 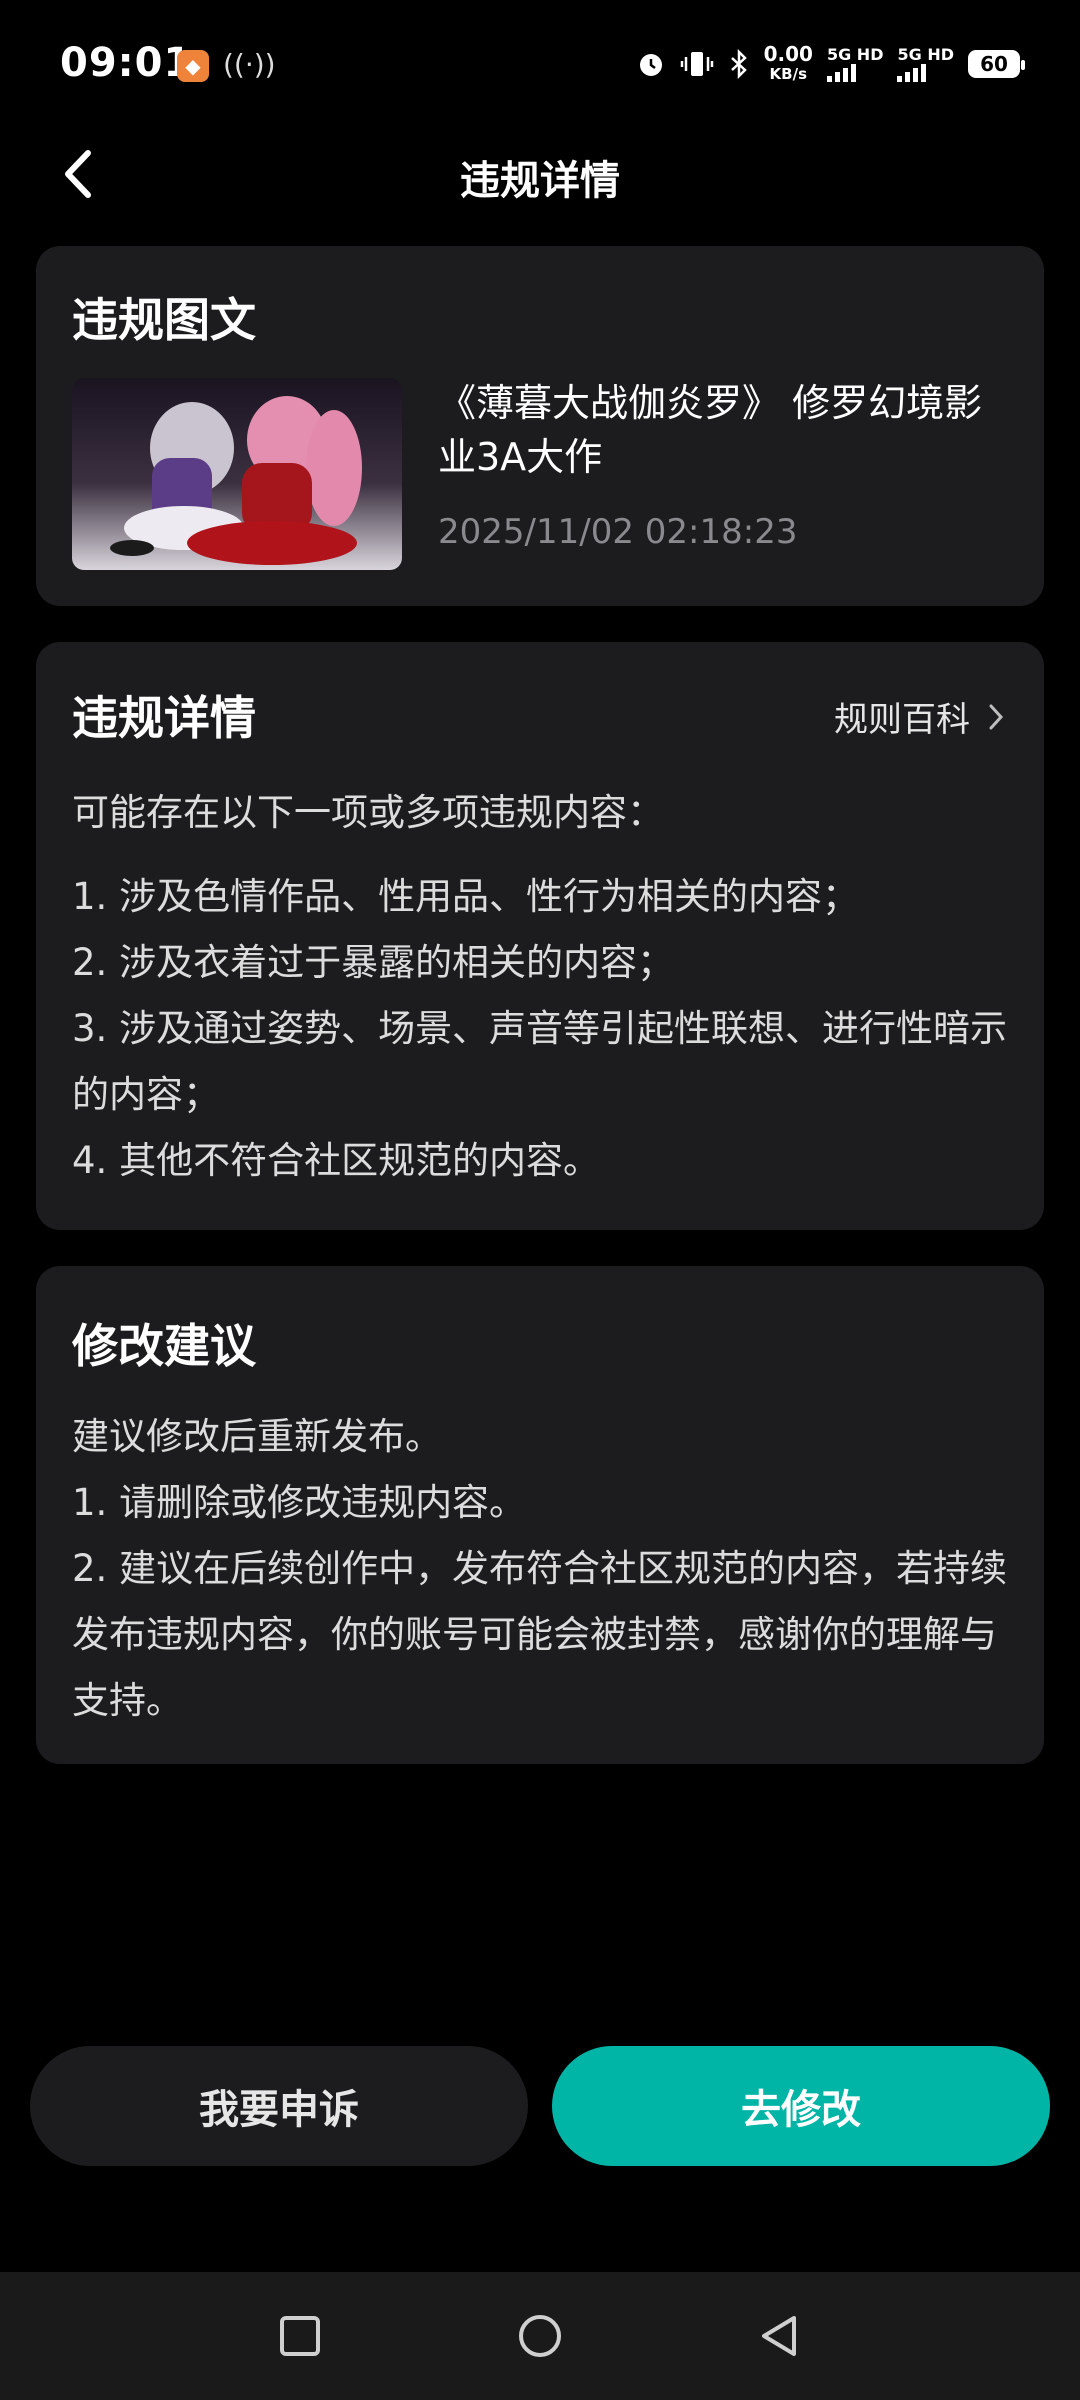 I want to click on list-item: 建议修改后重新发布。, so click(x=257, y=1436).